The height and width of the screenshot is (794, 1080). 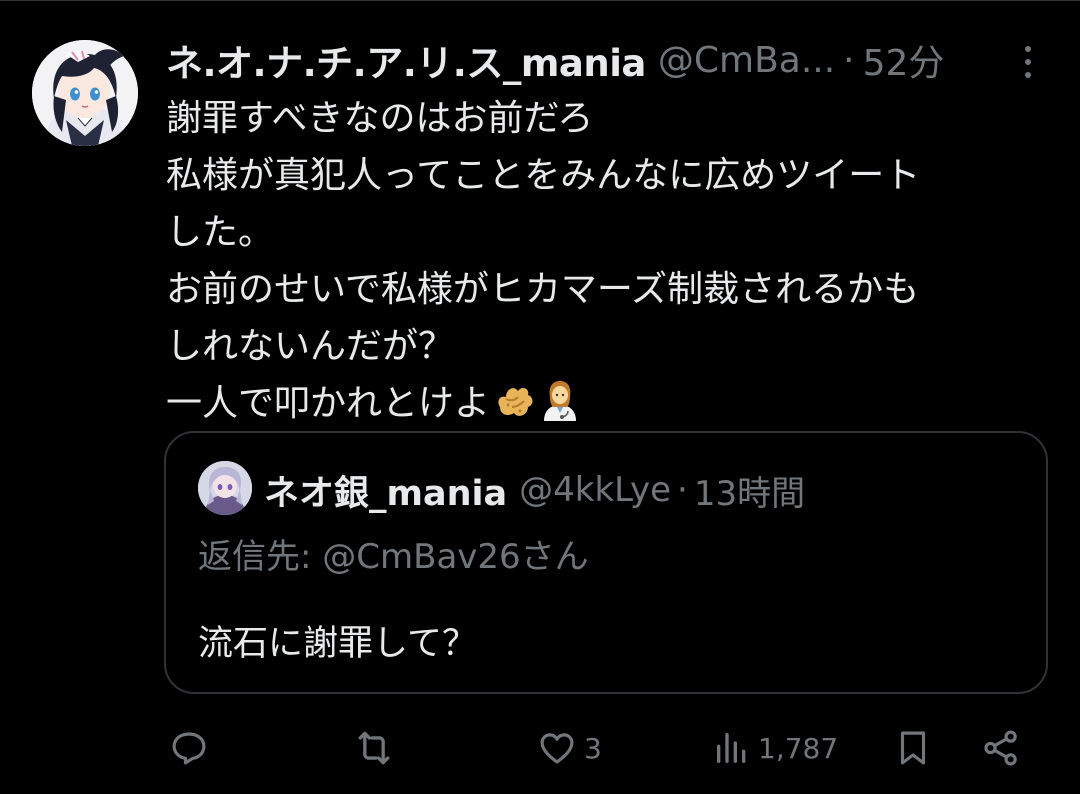 What do you see at coordinates (328, 403) in the screenshot?
I see `tweet-text-fragment: 一人で叩かれとけよ` at bounding box center [328, 403].